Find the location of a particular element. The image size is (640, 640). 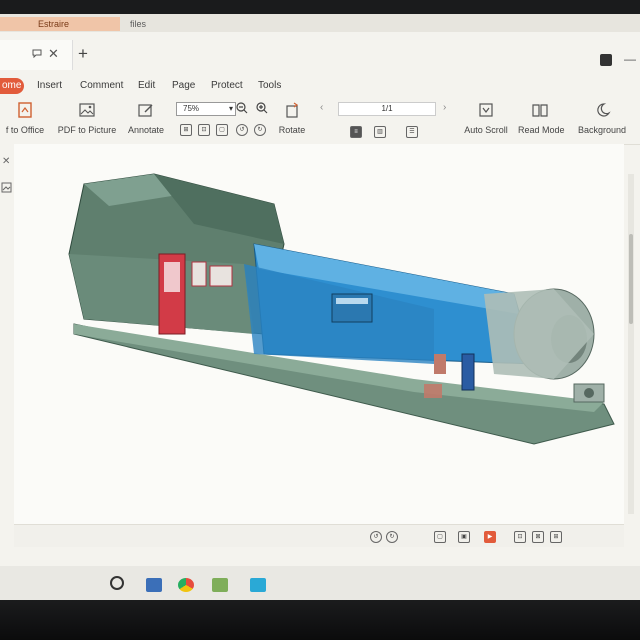

annotate-button: Annotate is located at coordinates (146, 121).